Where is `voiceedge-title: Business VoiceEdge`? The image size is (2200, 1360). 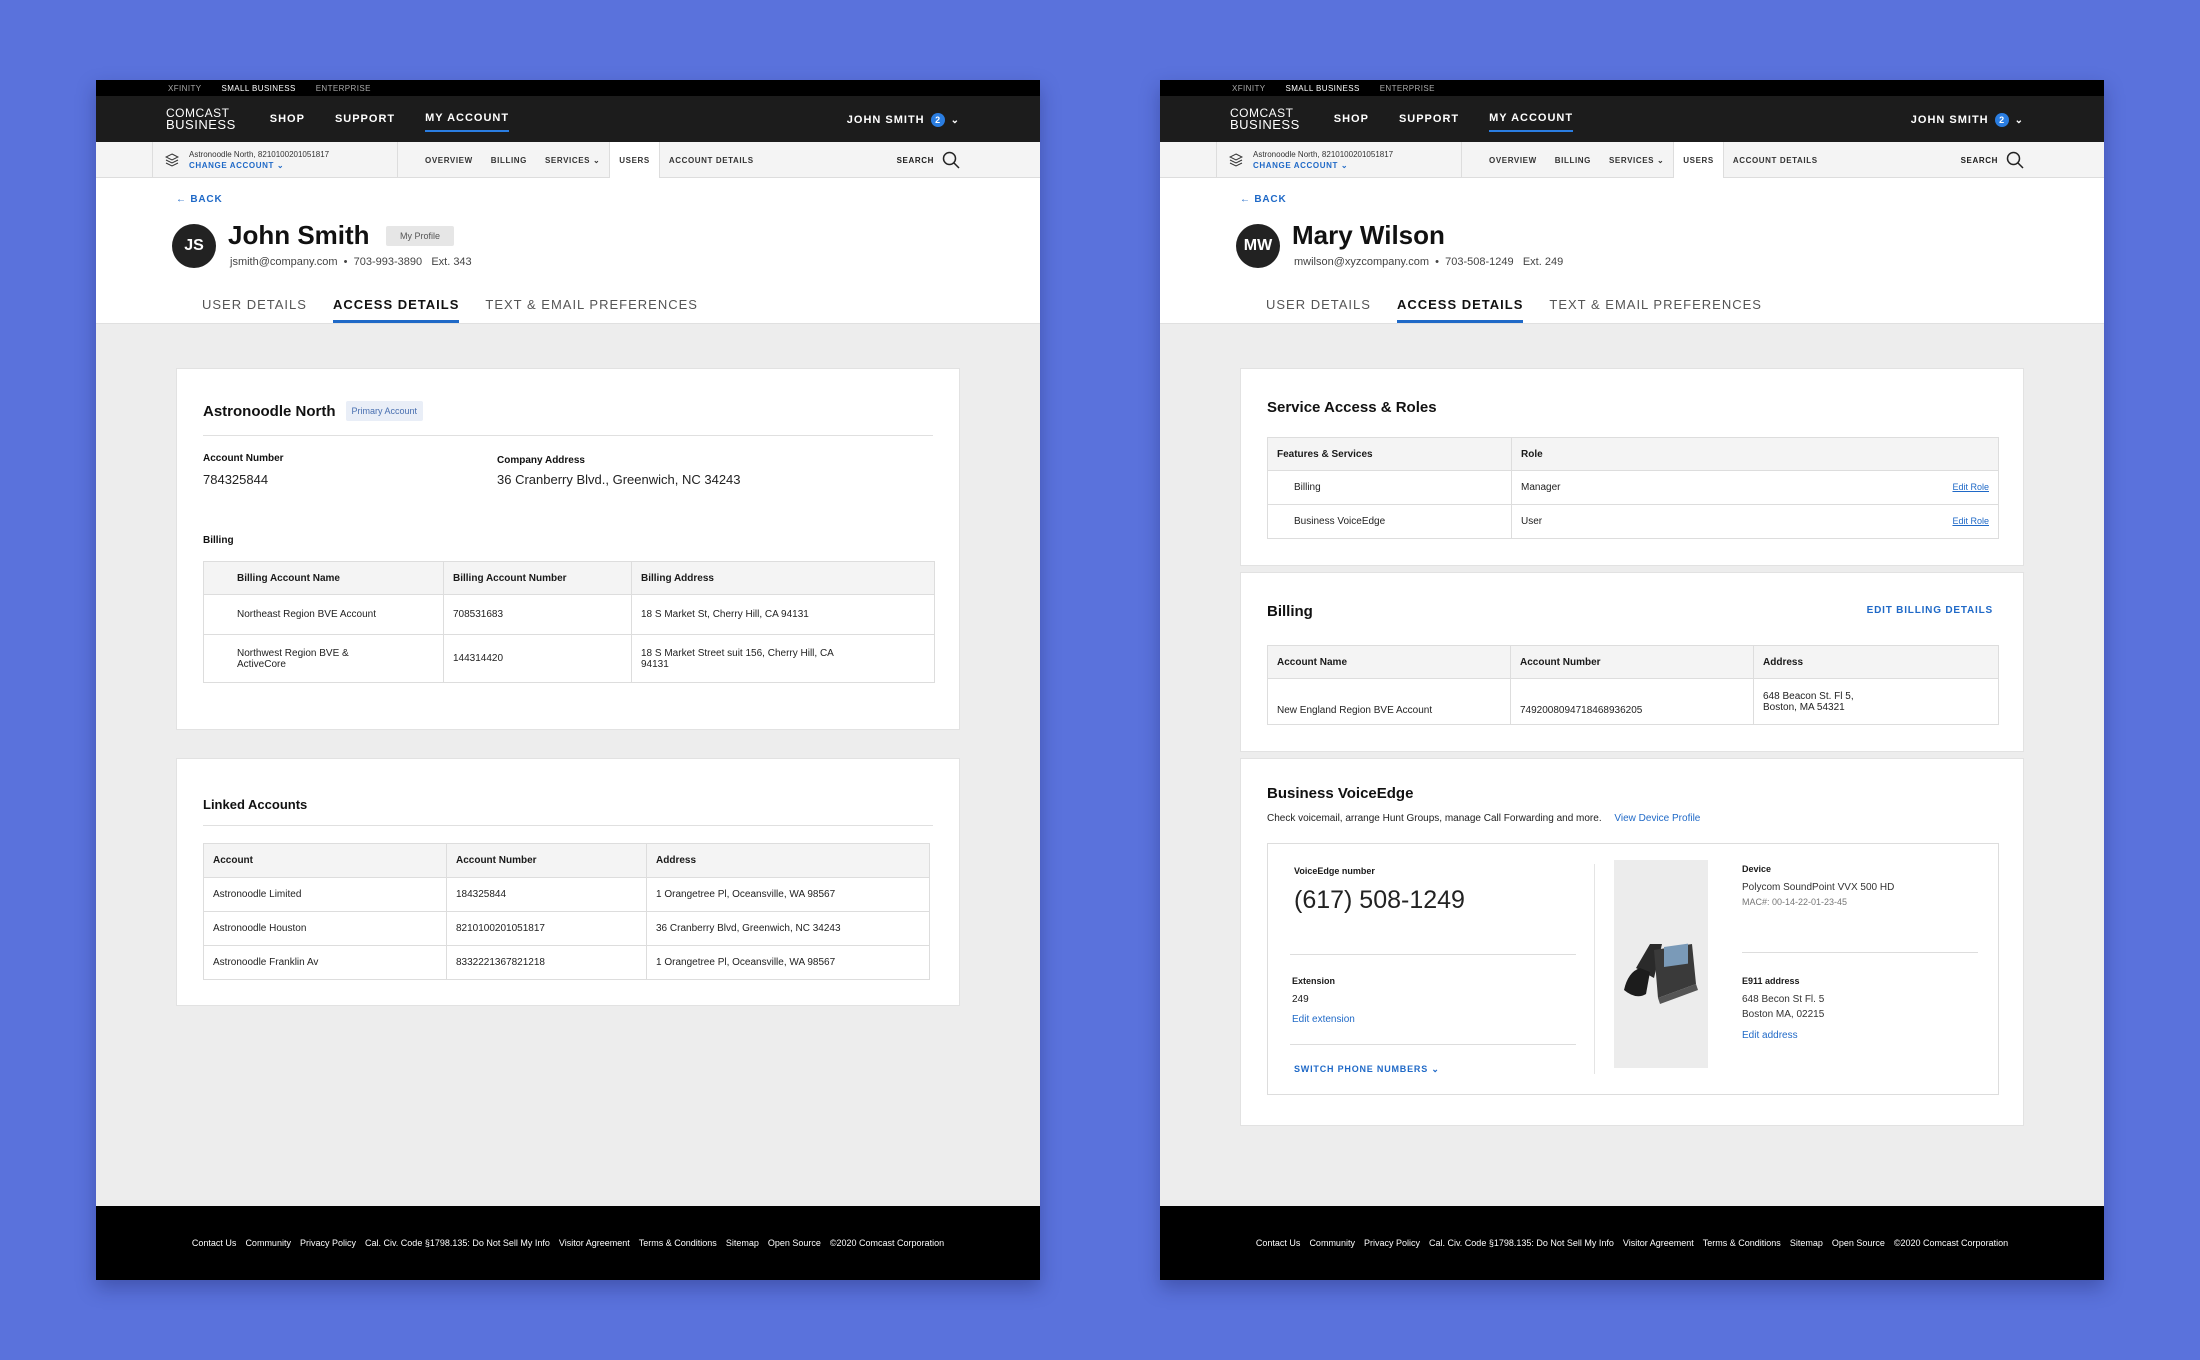 voiceedge-title: Business VoiceEdge is located at coordinates (1340, 793).